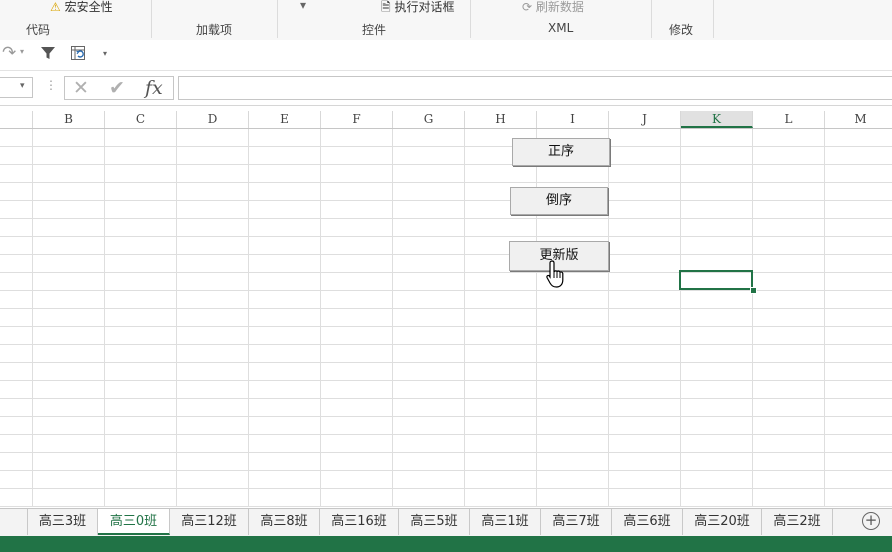  What do you see at coordinates (69, 119) in the screenshot?
I see `column-header: B` at bounding box center [69, 119].